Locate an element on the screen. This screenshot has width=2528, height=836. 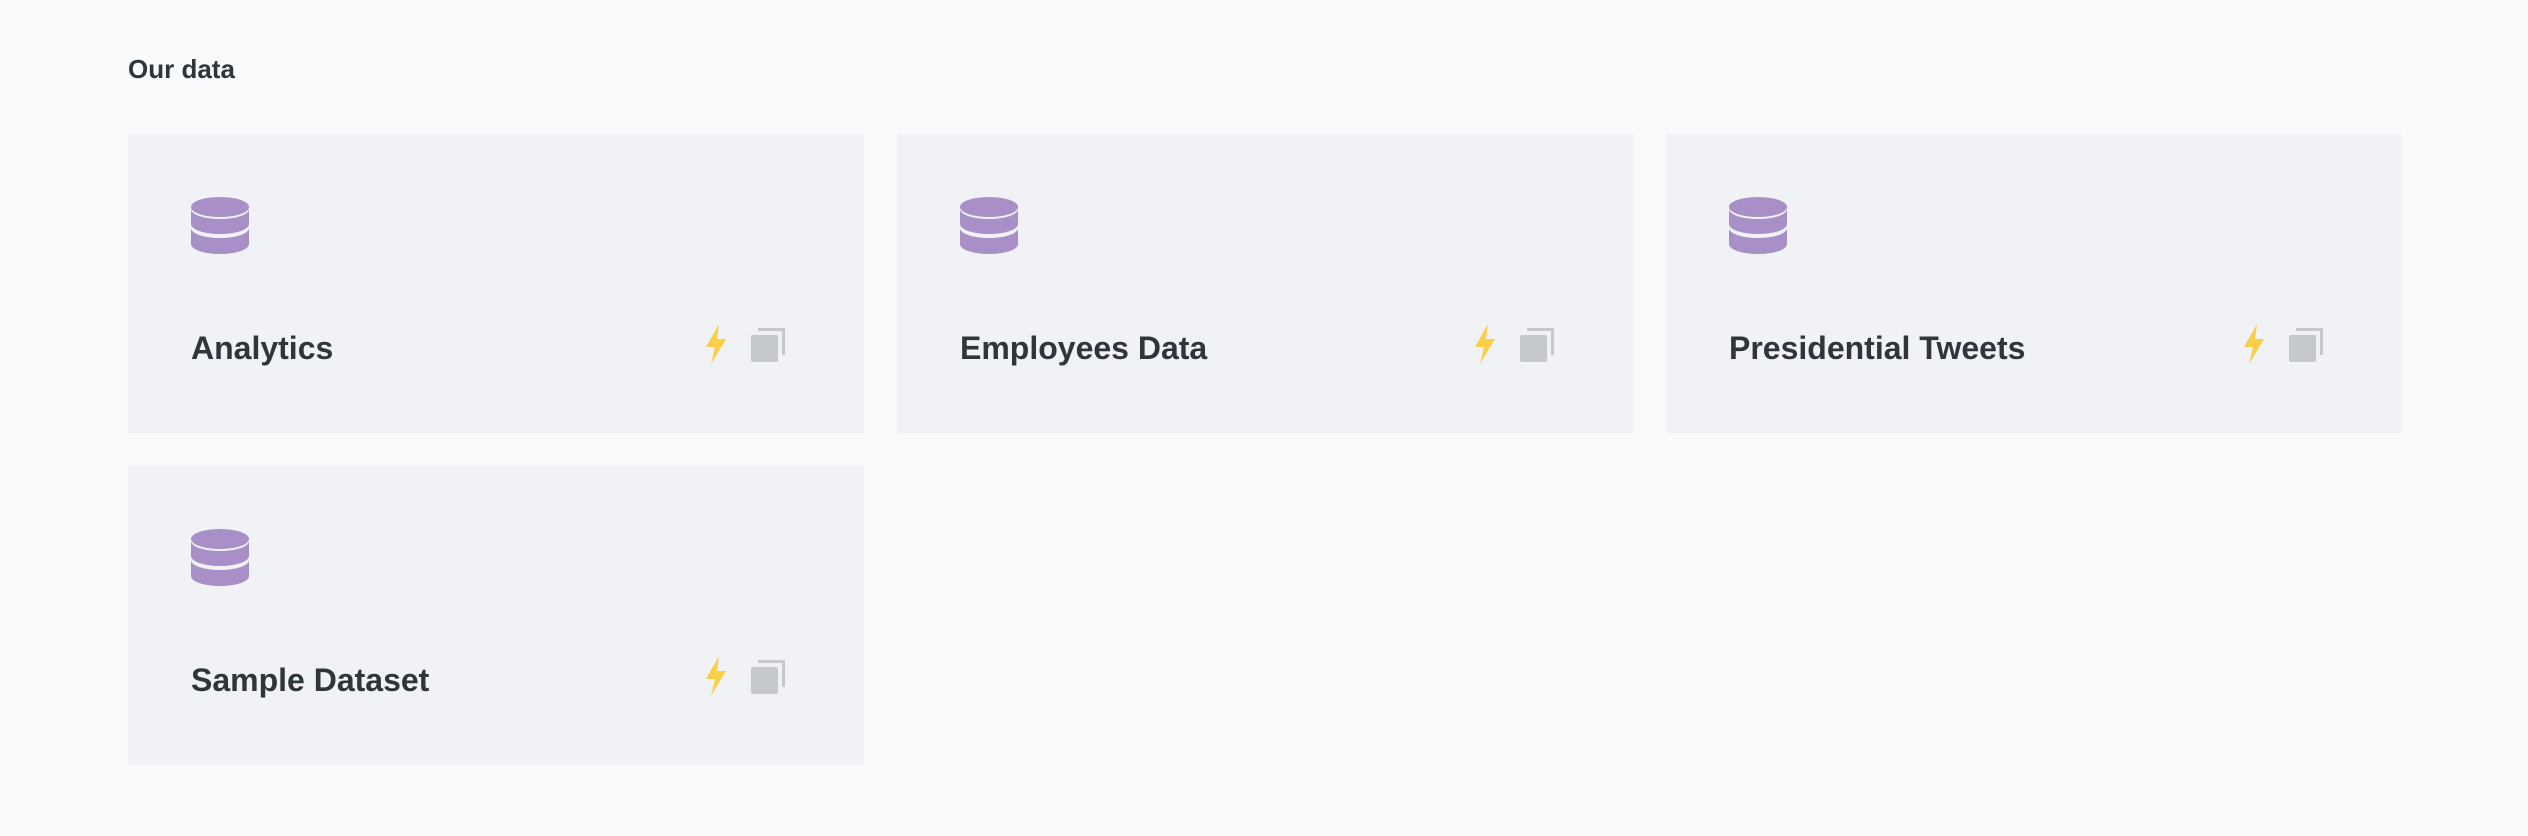
database-name: Employees Data is located at coordinates (1084, 348).